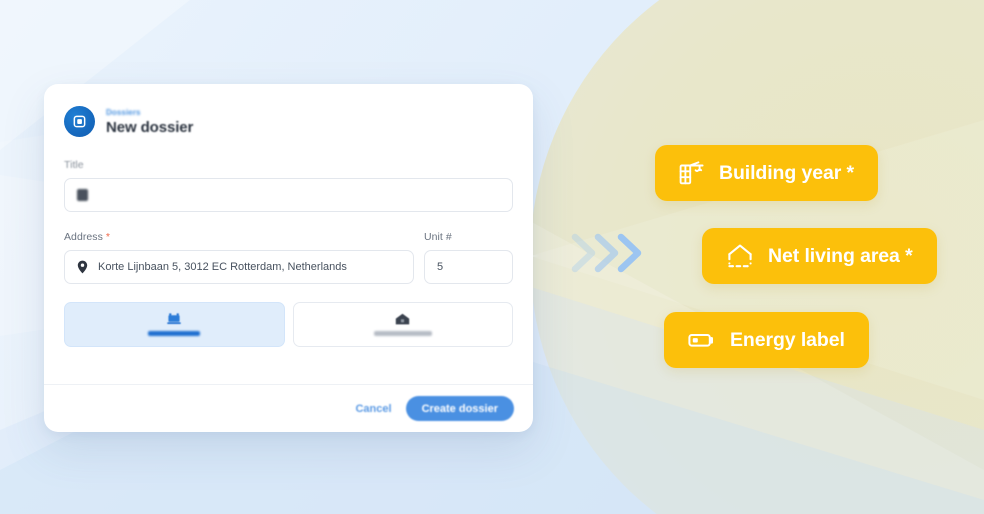 Image resolution: width=984 pixels, height=514 pixels. Describe the element at coordinates (402, 319) in the screenshot. I see `house-icon` at that location.